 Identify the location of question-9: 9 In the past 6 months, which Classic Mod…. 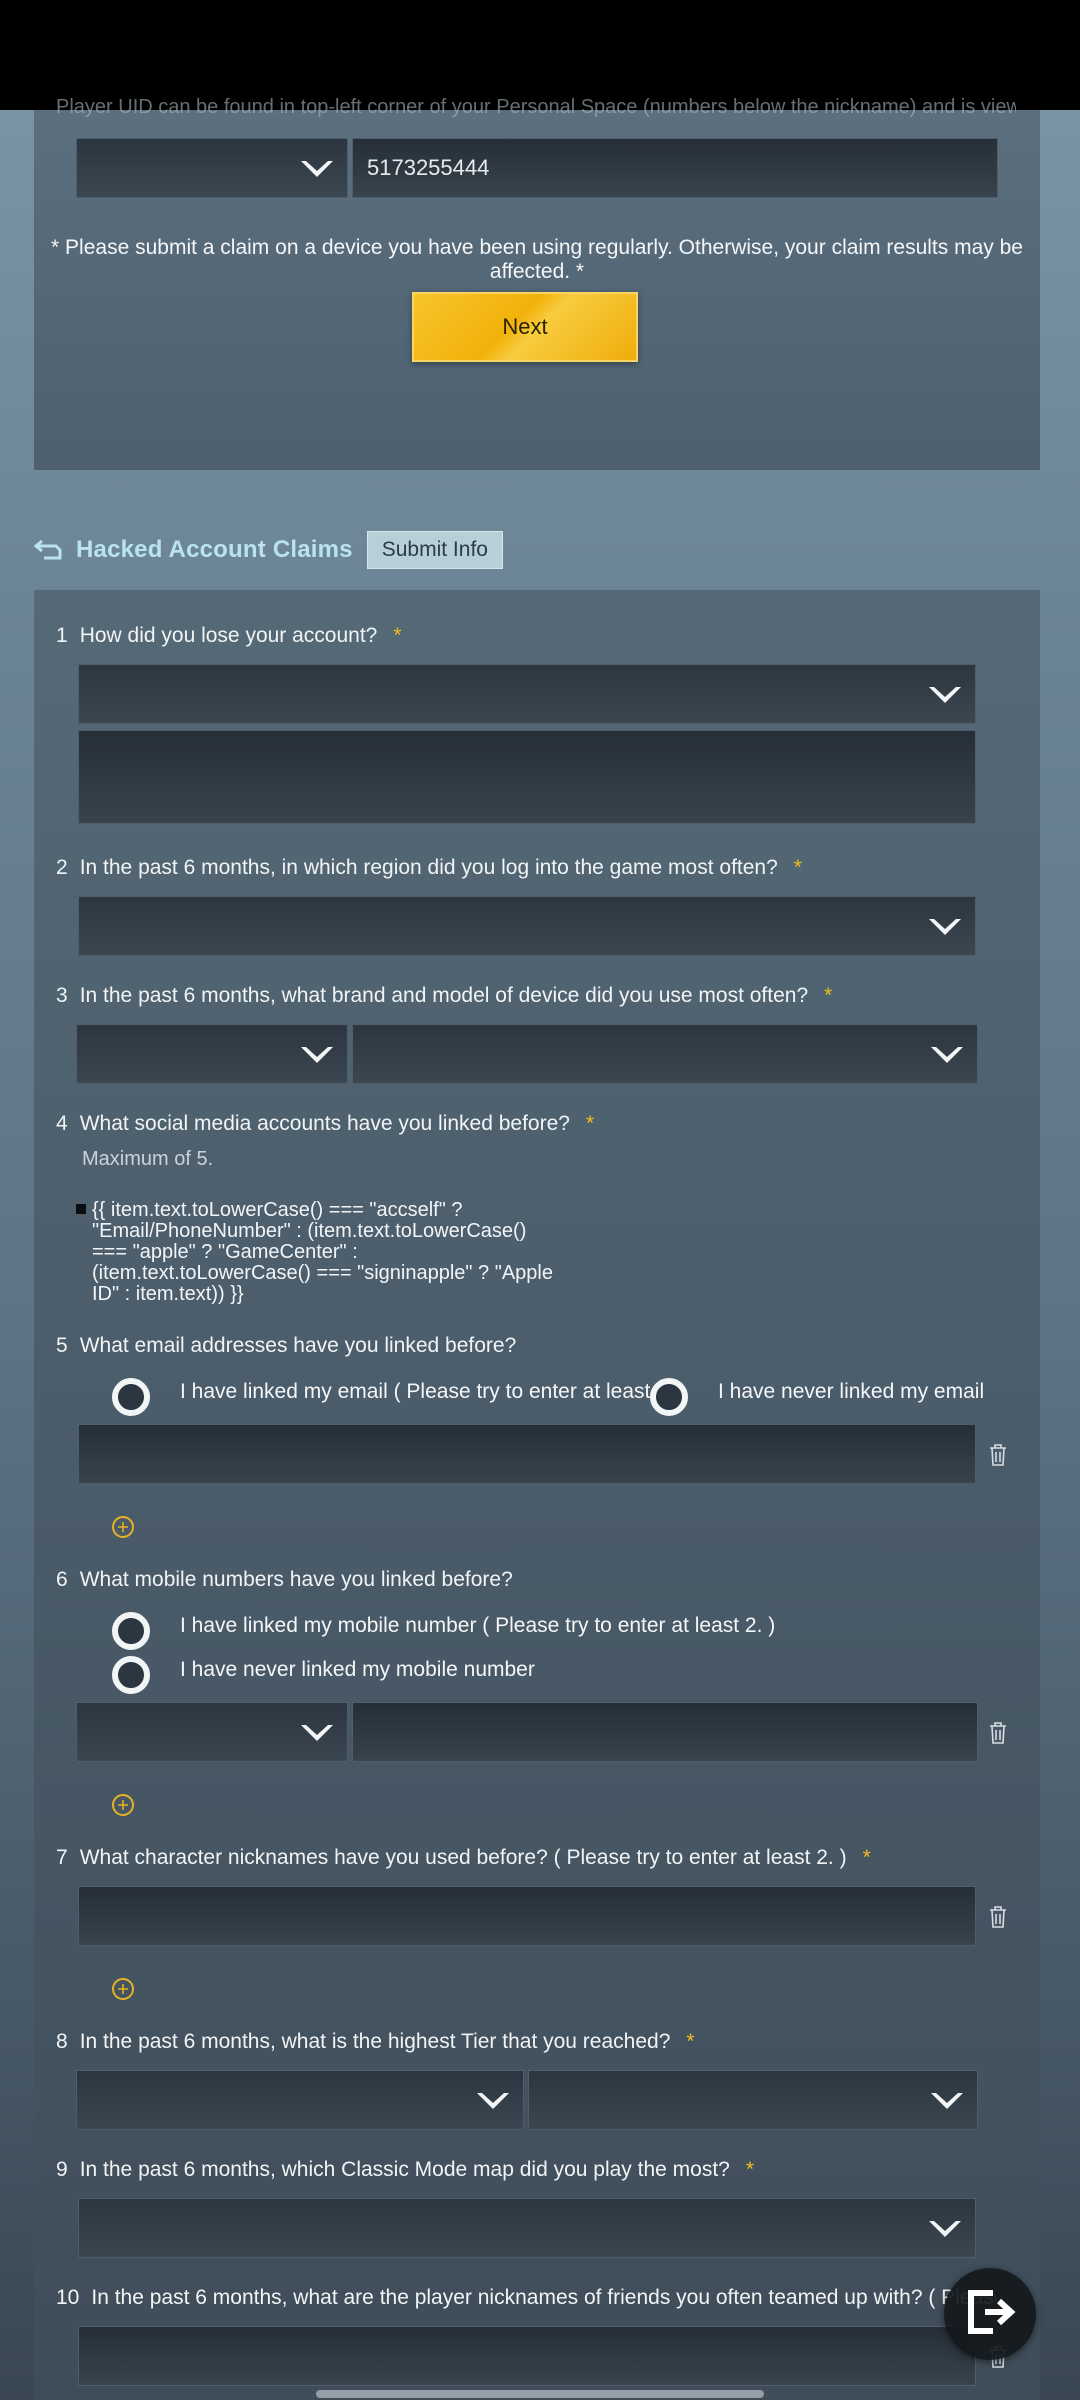
(405, 2169).